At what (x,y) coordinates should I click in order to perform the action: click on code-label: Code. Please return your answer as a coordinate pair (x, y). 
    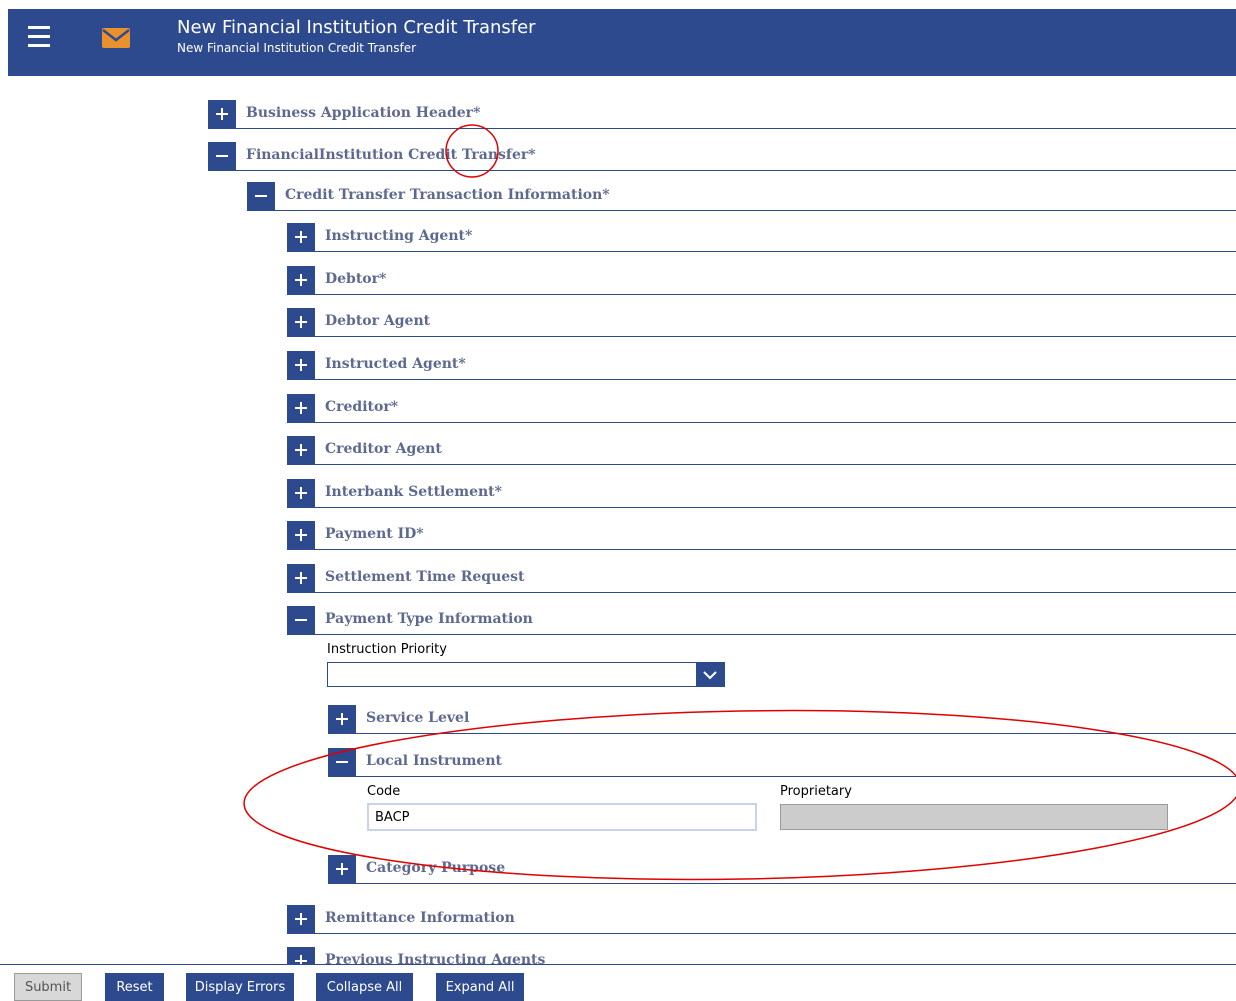
    Looking at the image, I should click on (384, 791).